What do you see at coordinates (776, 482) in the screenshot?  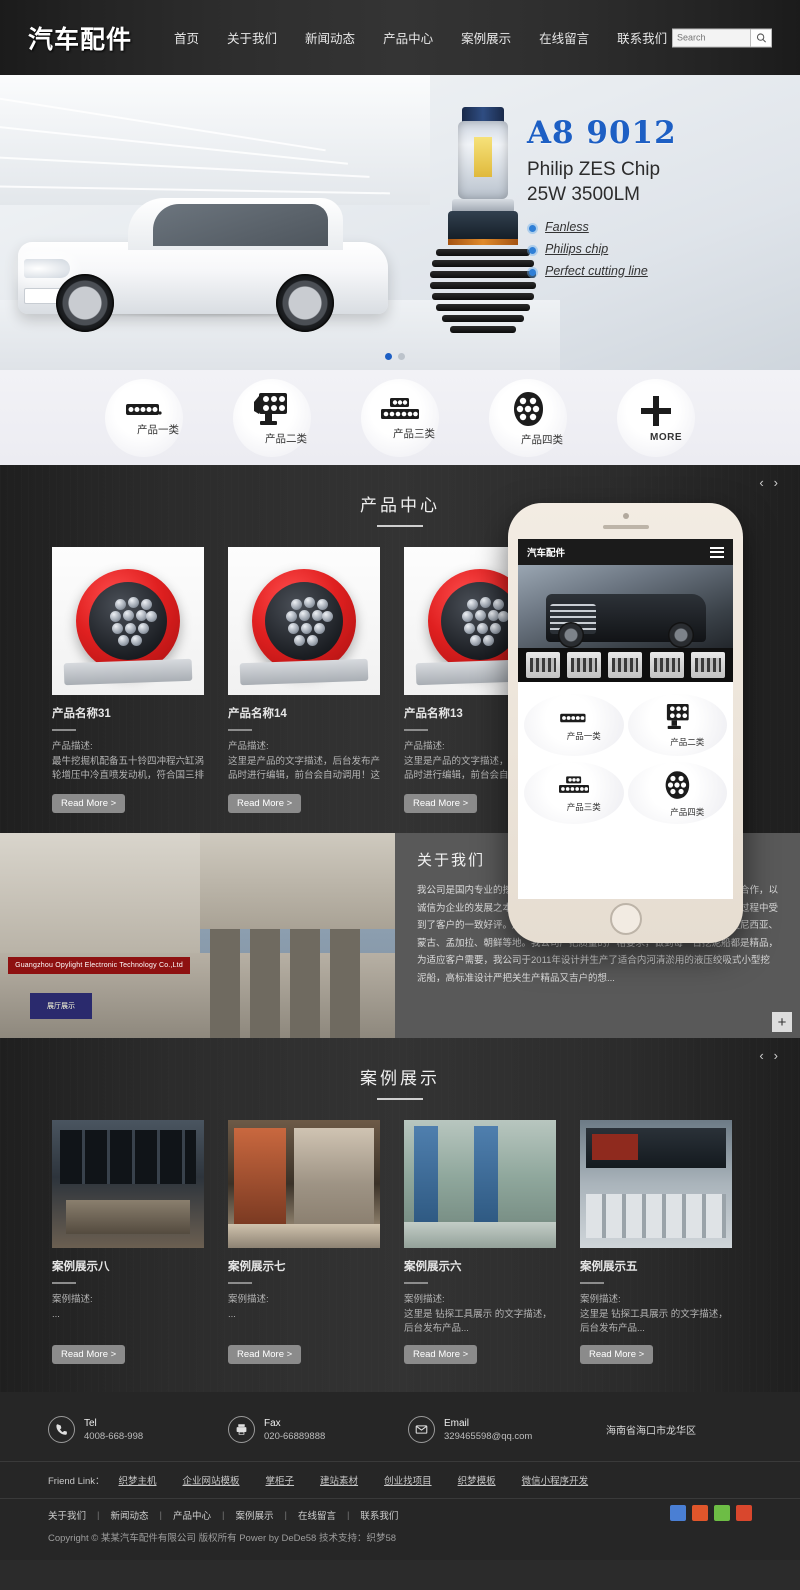 I see `products-next-arrow: ›` at bounding box center [776, 482].